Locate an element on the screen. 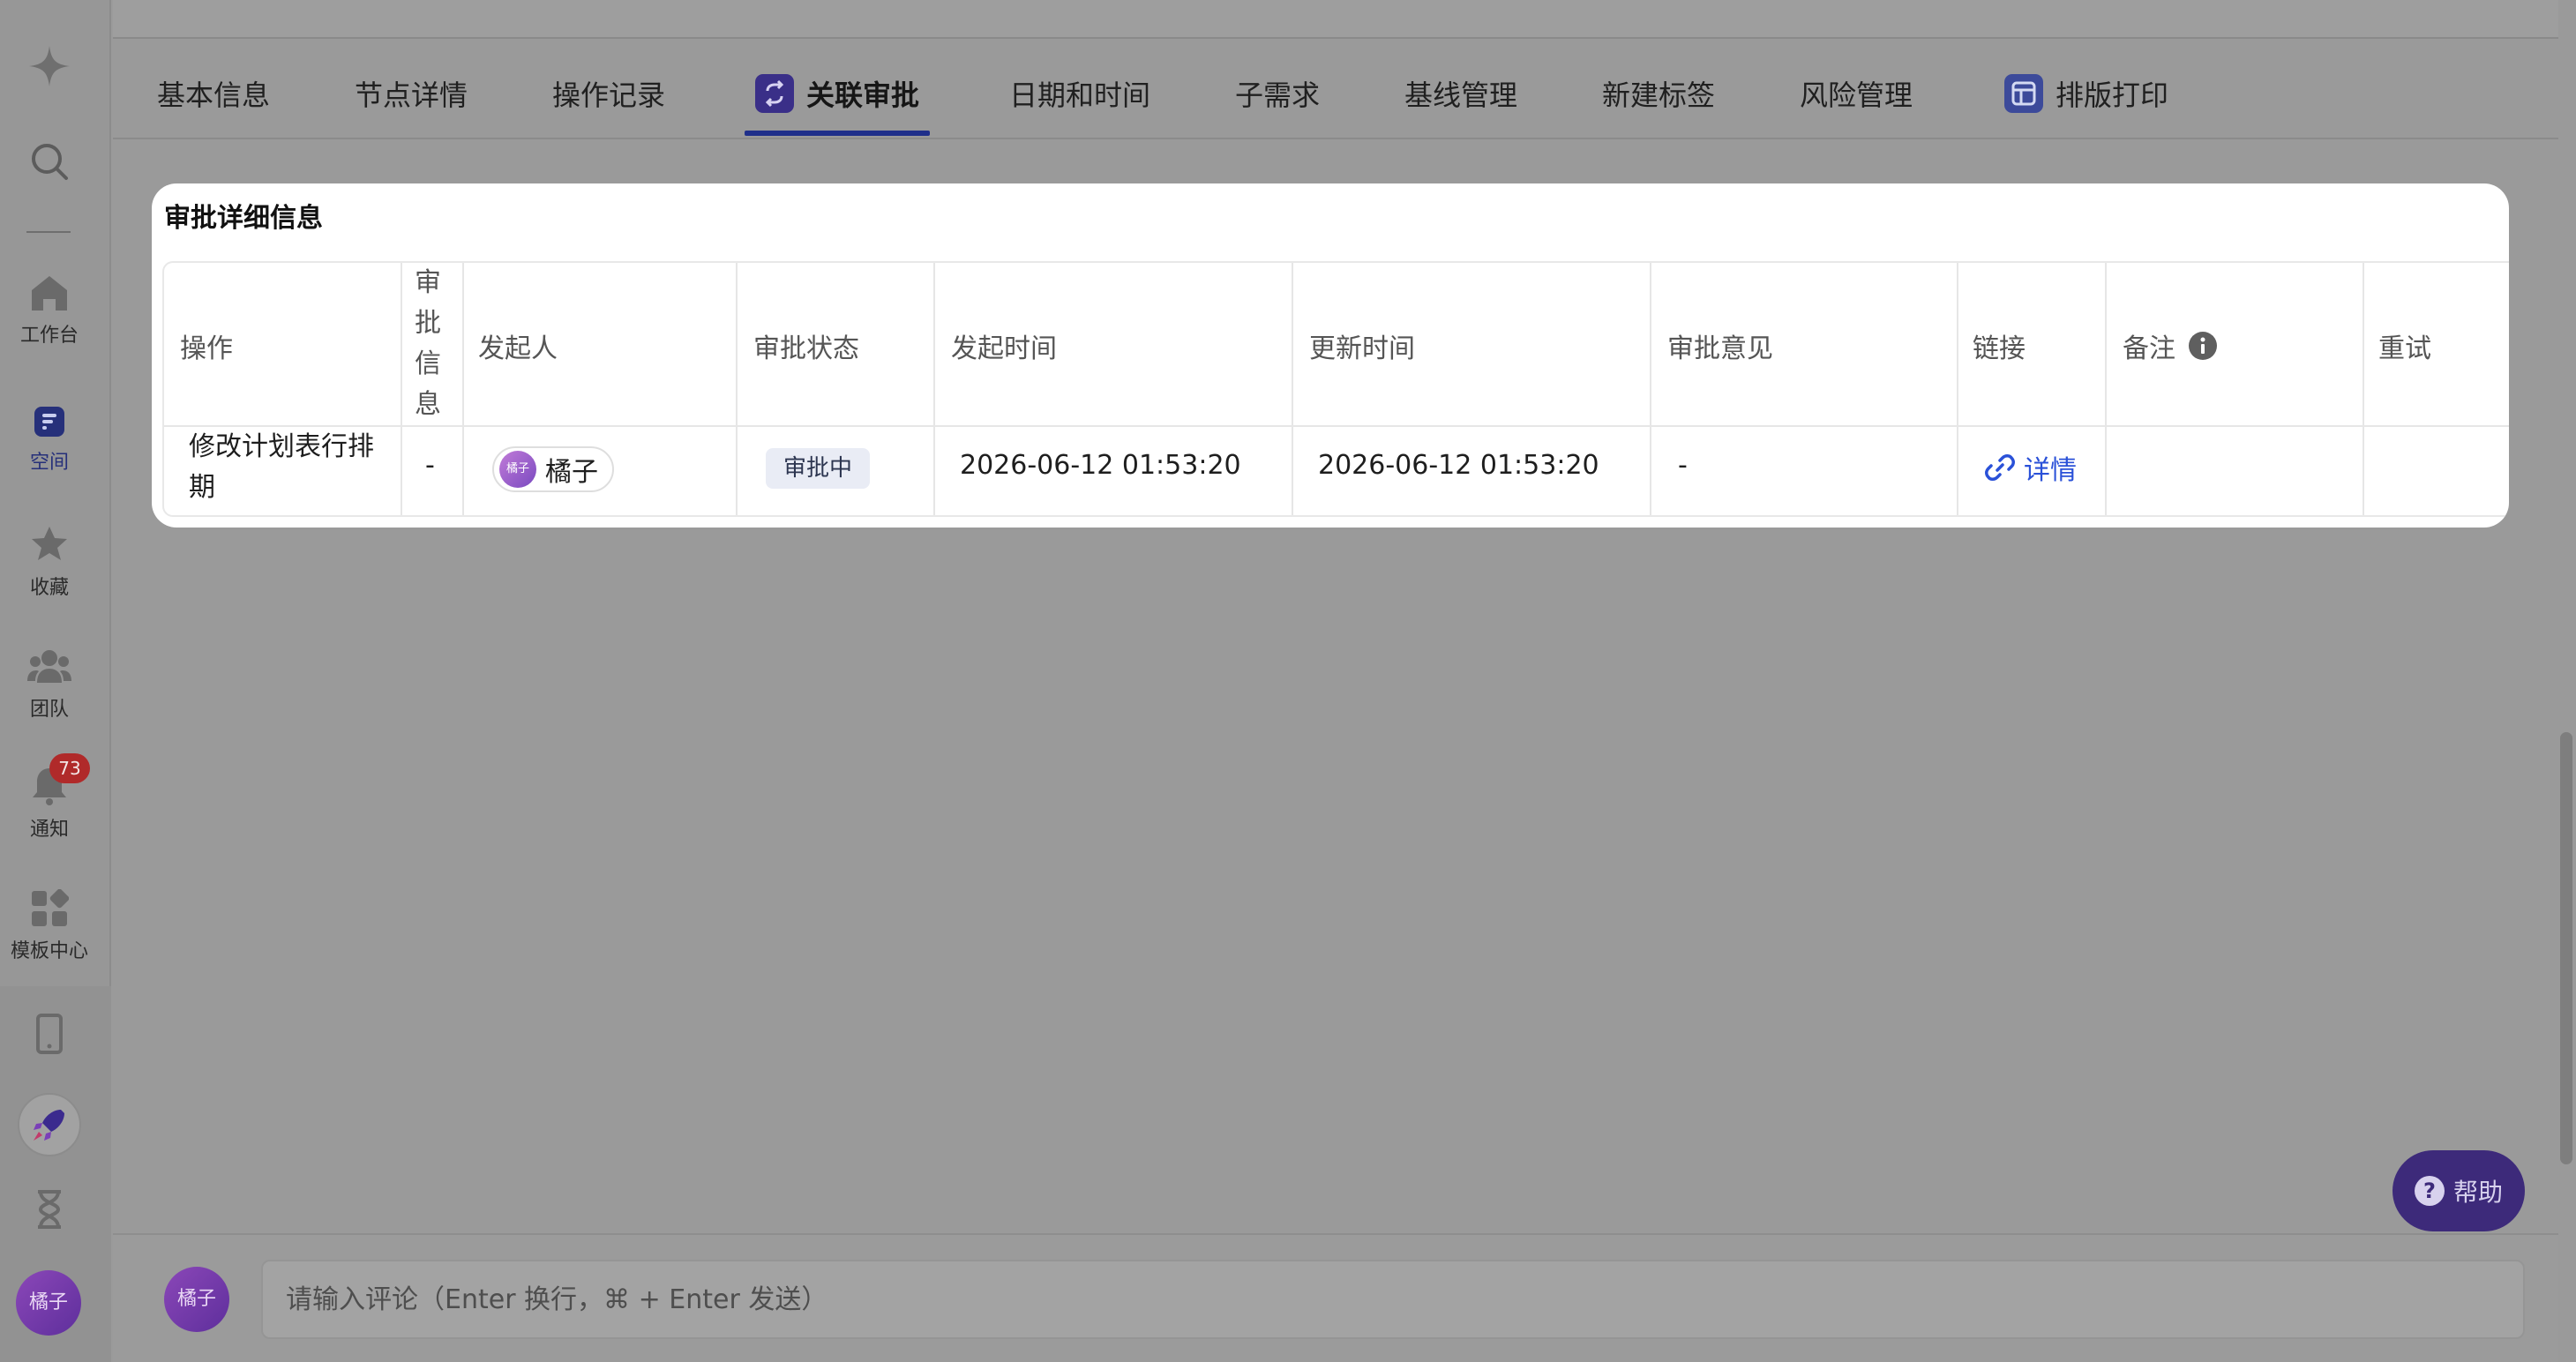  active-tab-indicator is located at coordinates (838, 133).